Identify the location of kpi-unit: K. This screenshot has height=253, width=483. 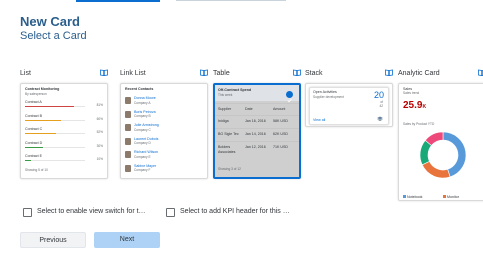
(424, 107).